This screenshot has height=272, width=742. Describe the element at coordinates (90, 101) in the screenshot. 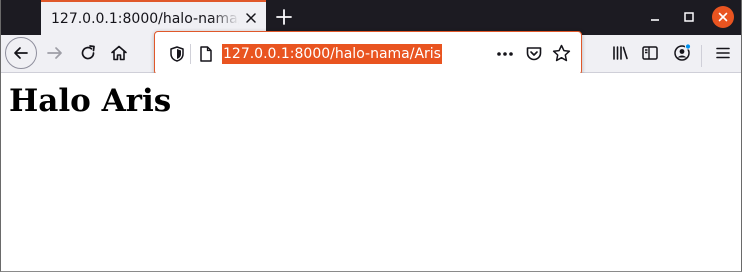

I see `page-heading: Halo Aris` at that location.